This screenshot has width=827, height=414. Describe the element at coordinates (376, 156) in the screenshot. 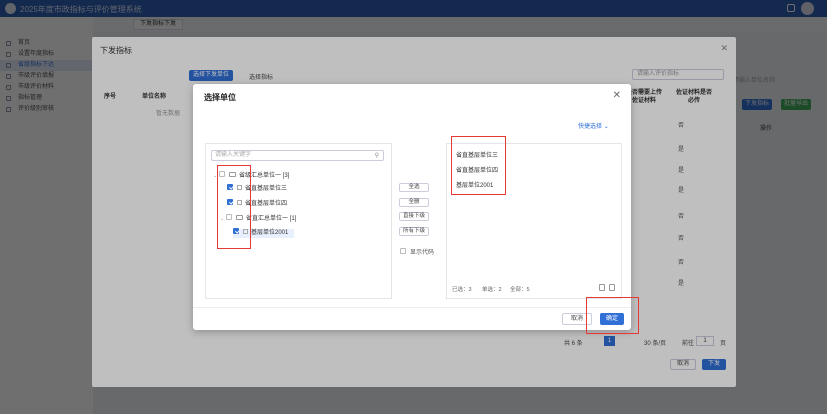

I see `search-icon: ⚲` at that location.